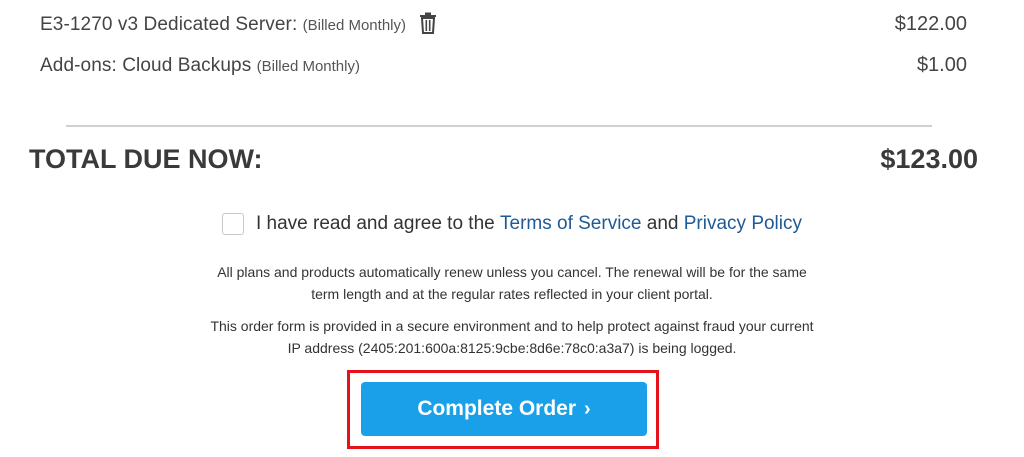 The width and height of the screenshot is (1024, 457). I want to click on line-item-title: Add-ons: Cloud Backups, so click(146, 65).